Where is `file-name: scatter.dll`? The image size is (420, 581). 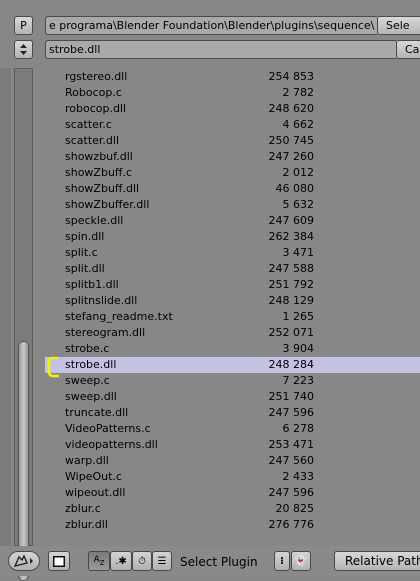 file-name: scatter.dll is located at coordinates (92, 140).